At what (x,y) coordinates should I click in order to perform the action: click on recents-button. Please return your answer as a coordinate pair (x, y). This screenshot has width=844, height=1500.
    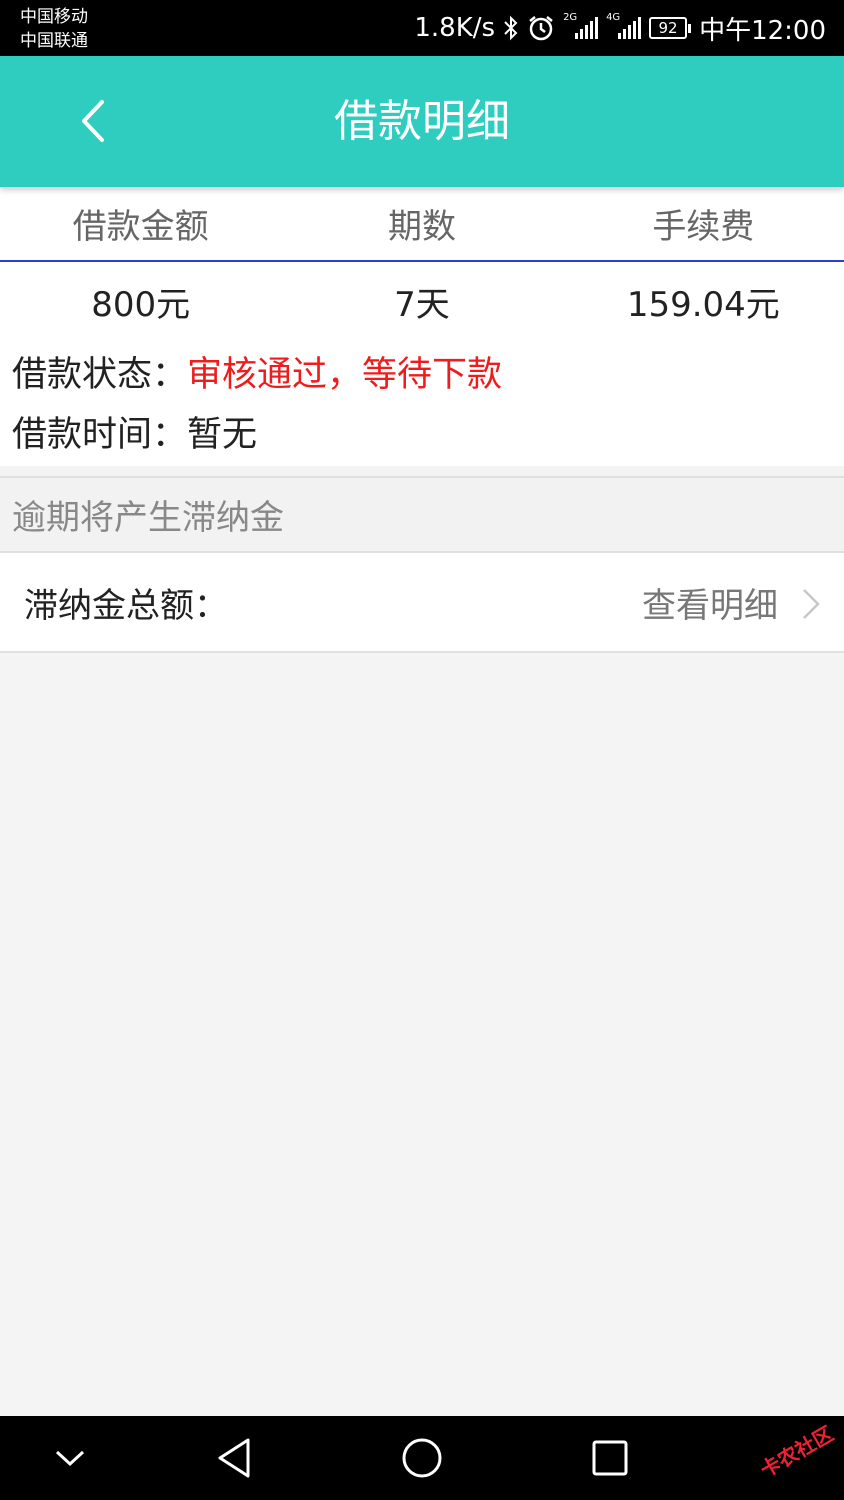
    Looking at the image, I should click on (610, 1458).